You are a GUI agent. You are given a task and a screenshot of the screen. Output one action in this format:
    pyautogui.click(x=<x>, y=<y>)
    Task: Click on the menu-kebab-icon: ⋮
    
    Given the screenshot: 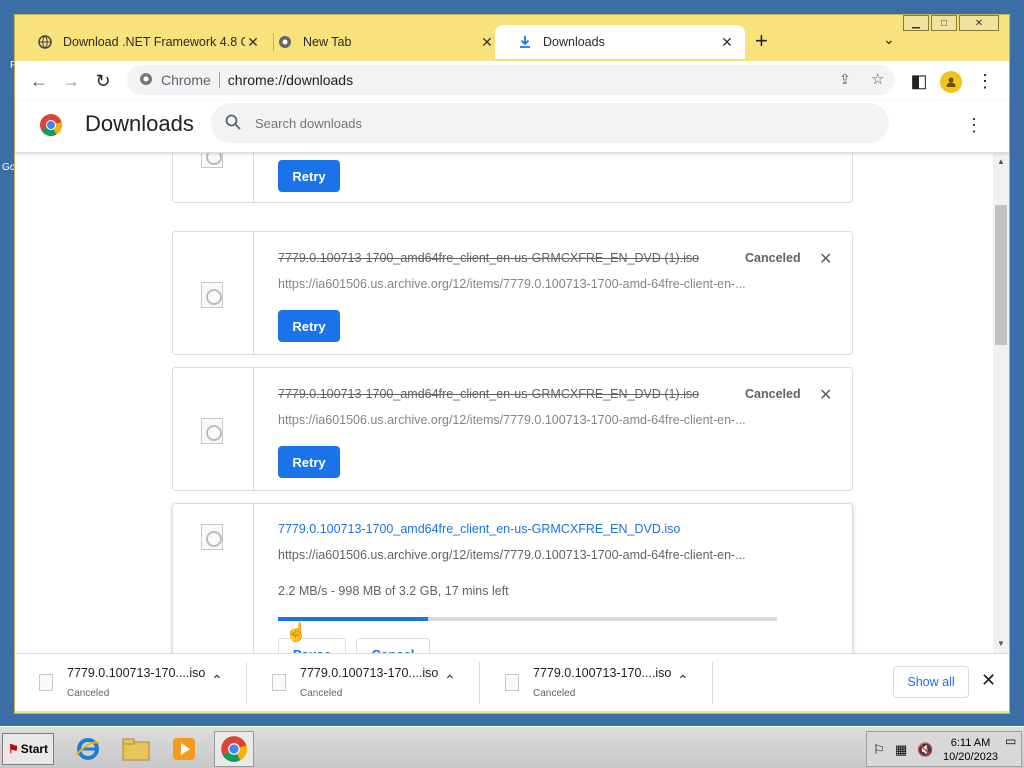 What is the action you would take?
    pyautogui.click(x=985, y=81)
    